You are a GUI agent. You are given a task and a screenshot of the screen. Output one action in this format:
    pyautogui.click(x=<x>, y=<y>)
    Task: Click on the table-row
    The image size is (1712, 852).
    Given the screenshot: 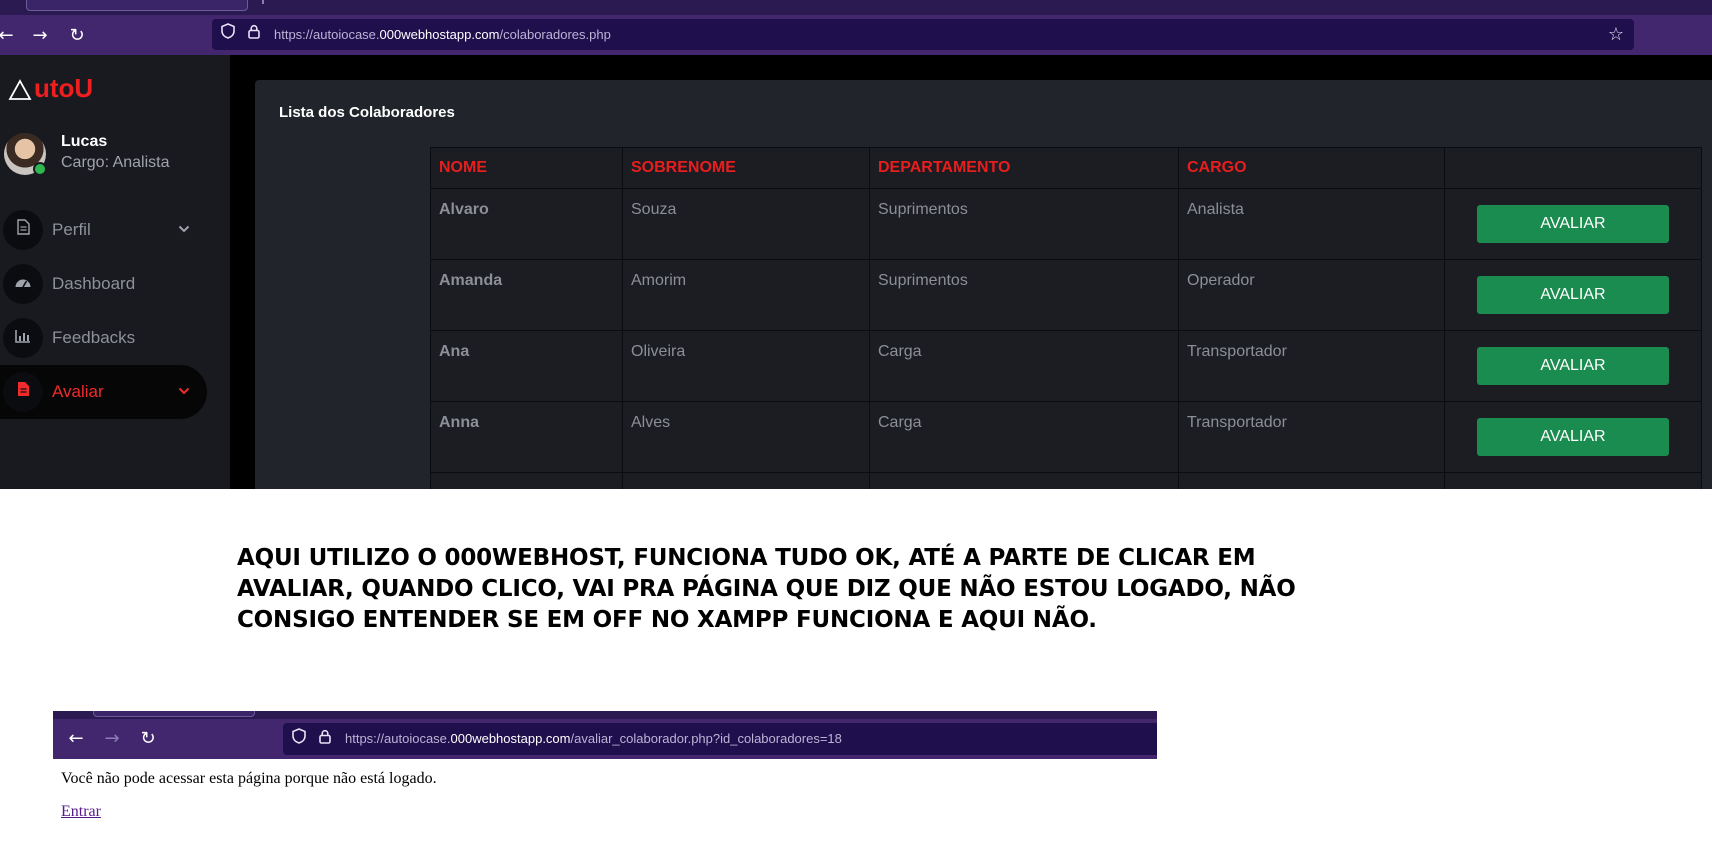 What is the action you would take?
    pyautogui.click(x=1066, y=480)
    